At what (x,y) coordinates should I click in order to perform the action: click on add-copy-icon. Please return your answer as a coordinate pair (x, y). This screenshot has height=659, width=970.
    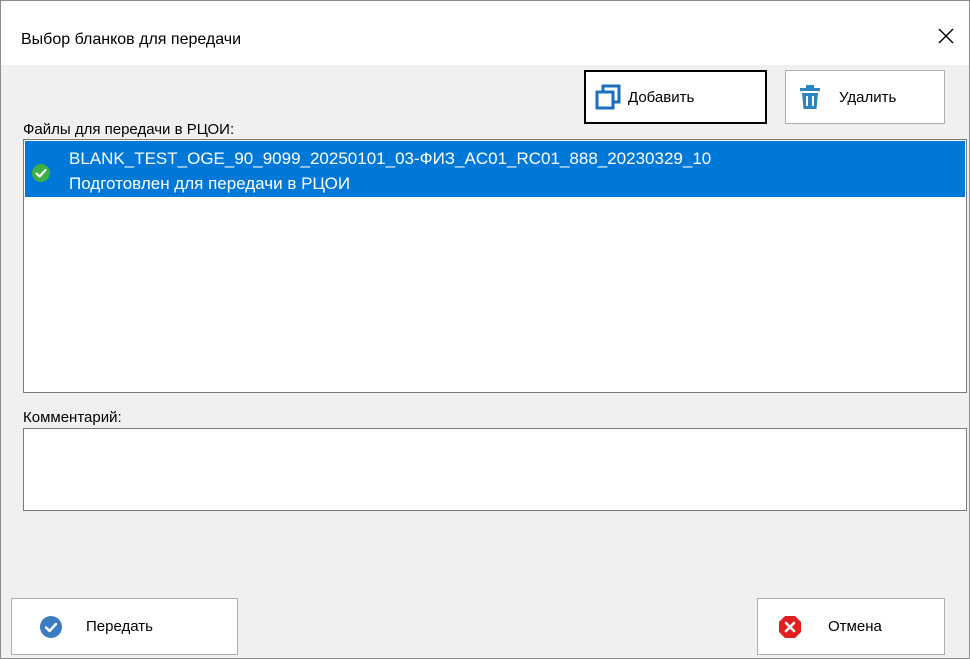
    Looking at the image, I should click on (608, 97).